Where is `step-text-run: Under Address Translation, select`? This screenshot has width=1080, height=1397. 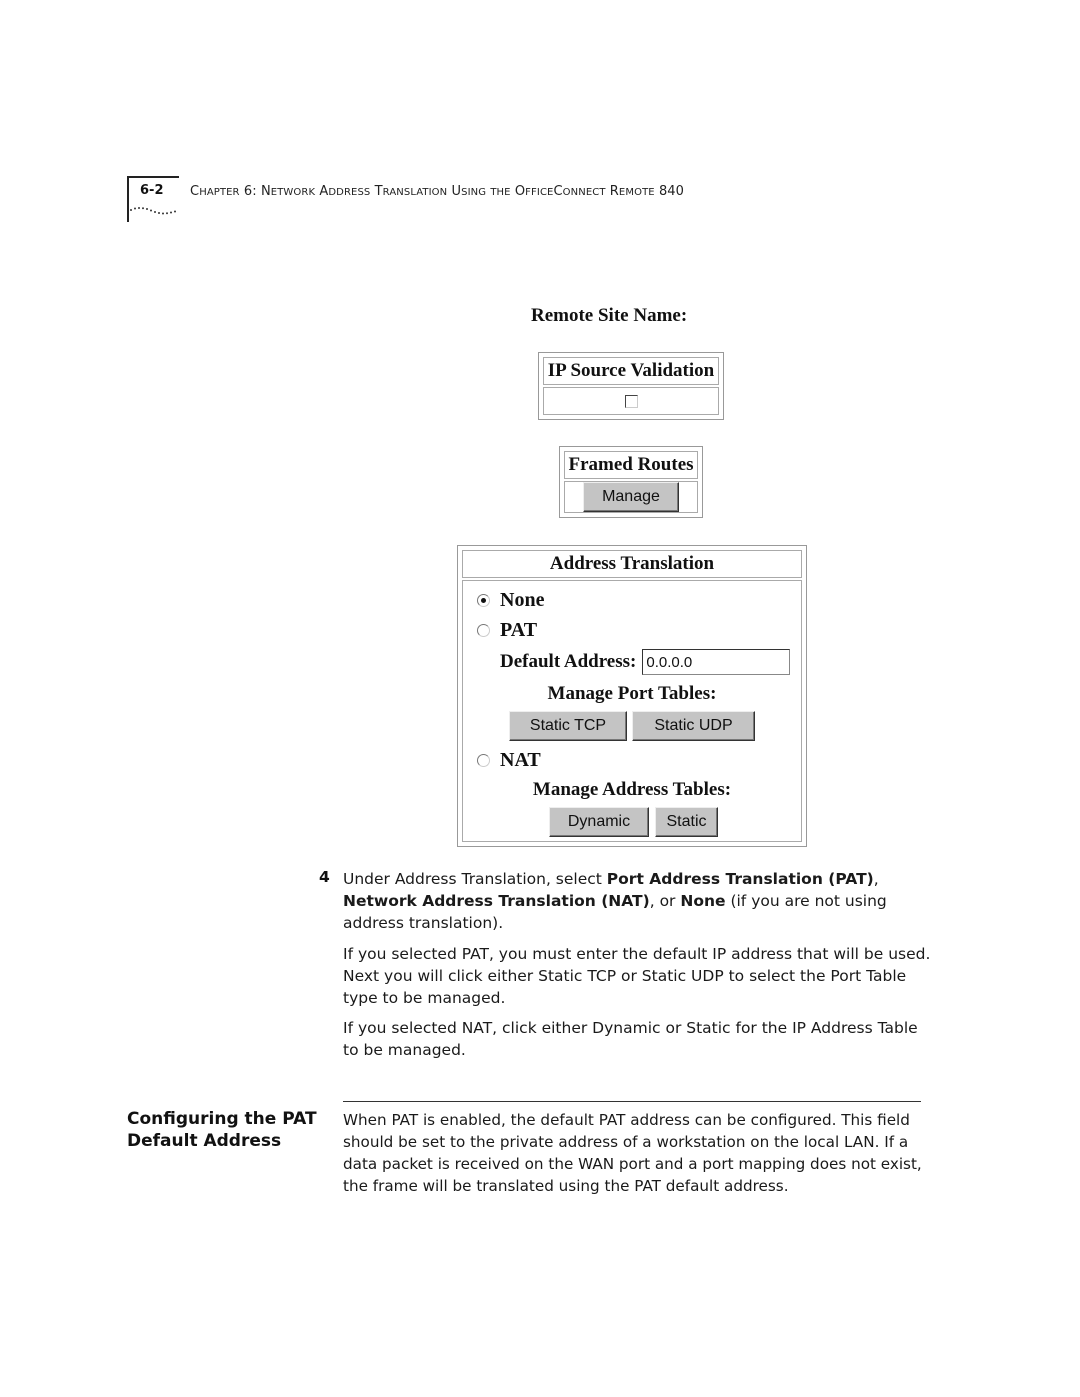 step-text-run: Under Address Translation, select is located at coordinates (475, 879).